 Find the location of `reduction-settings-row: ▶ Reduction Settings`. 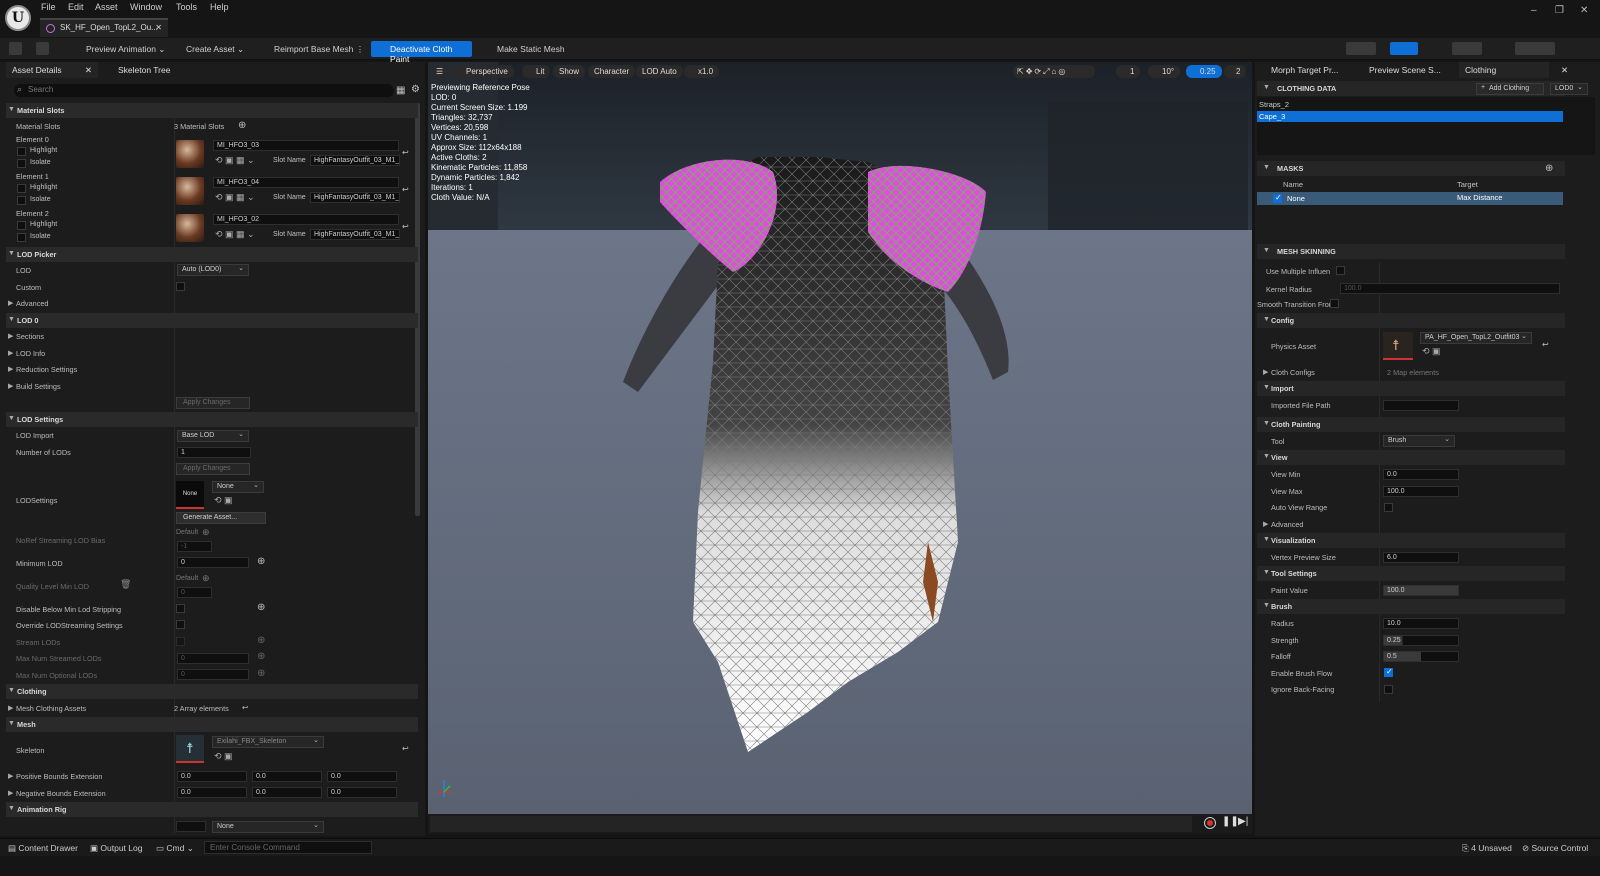

reduction-settings-row: ▶ Reduction Settings is located at coordinates (212, 369).